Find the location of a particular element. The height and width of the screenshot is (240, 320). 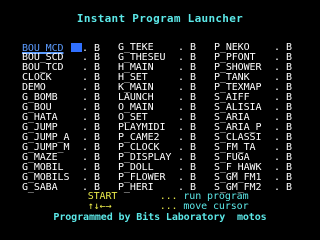

credits-footer: Programmed by Bits Laboratory motos is located at coordinates (160, 217).